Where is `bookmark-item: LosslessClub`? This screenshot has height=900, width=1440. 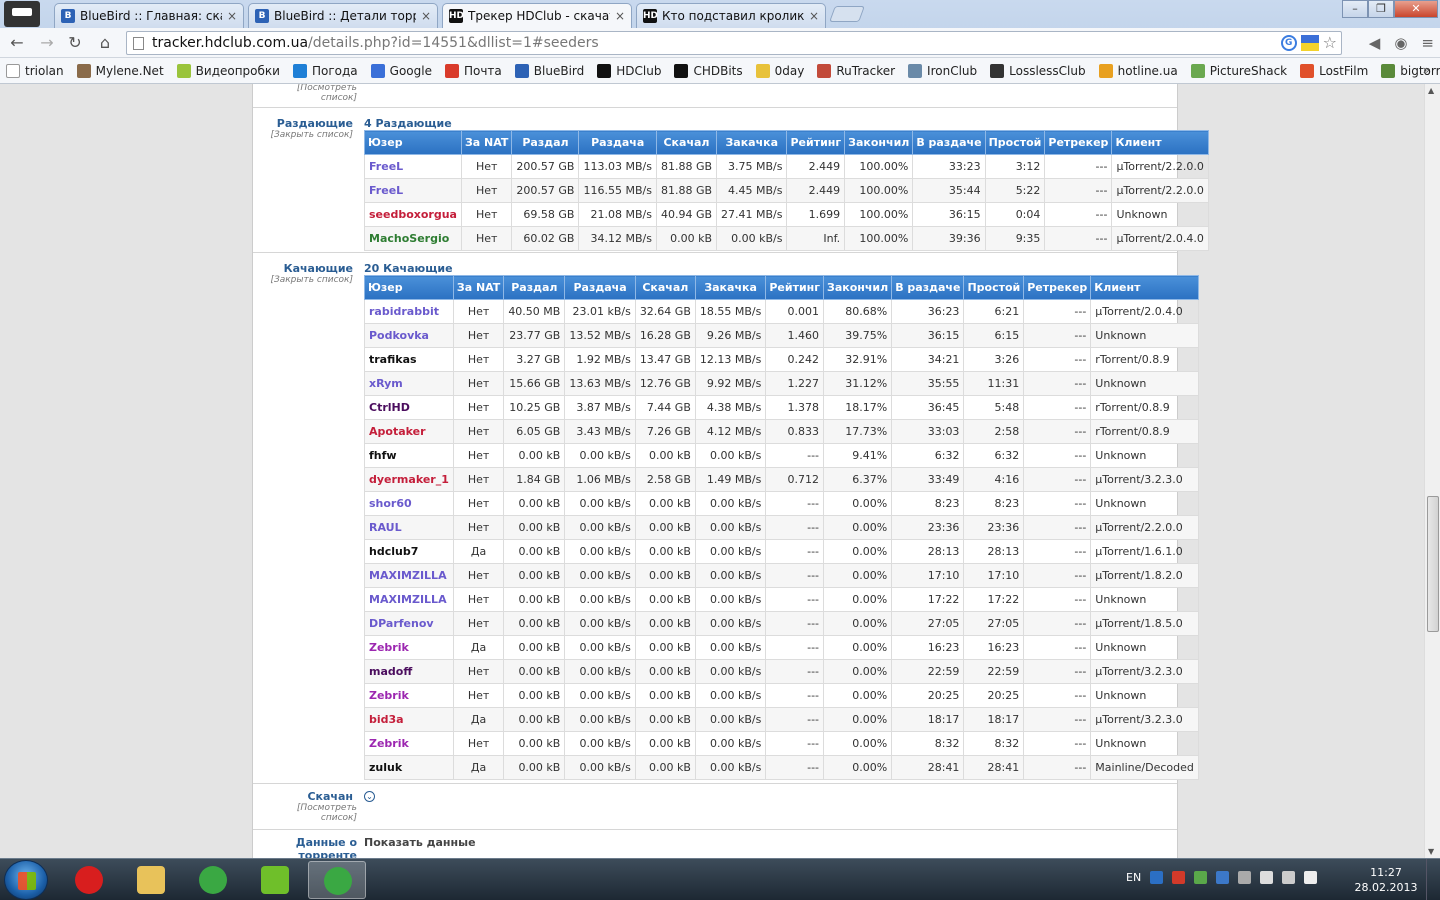 bookmark-item: LosslessClub is located at coordinates (1038, 70).